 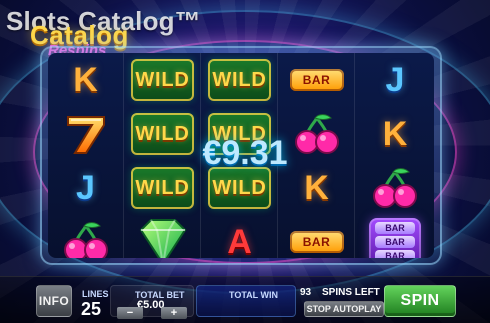 What do you see at coordinates (351, 292) in the screenshot?
I see `spins-left-label: SPINS LEFT` at bounding box center [351, 292].